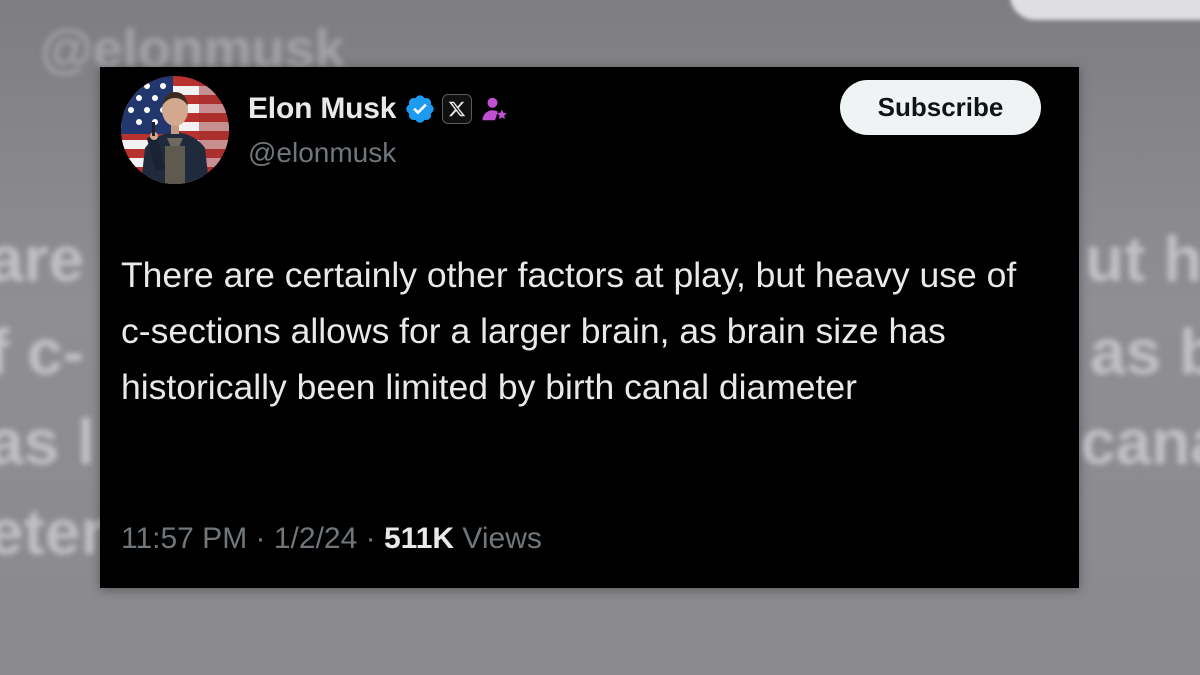 This screenshot has height=675, width=1200. Describe the element at coordinates (419, 538) in the screenshot. I see `views-count: 511K` at that location.